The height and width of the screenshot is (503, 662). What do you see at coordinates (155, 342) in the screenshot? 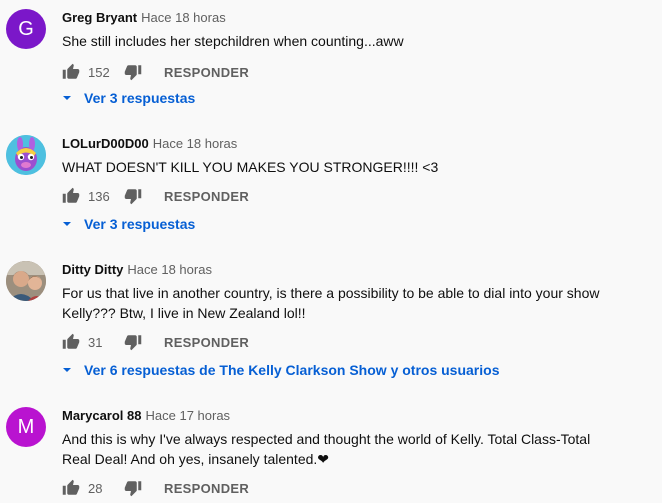
I see `comment-actions: 31 RESPONDER` at bounding box center [155, 342].